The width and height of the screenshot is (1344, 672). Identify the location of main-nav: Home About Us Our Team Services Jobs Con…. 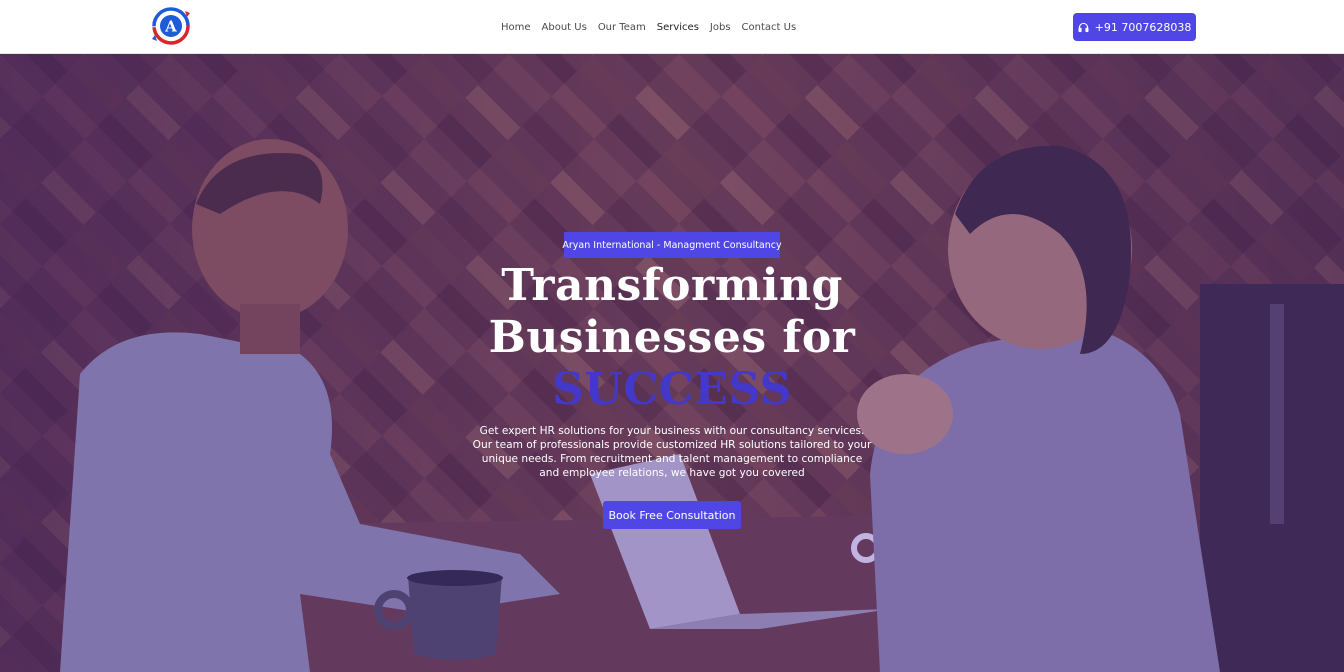
(654, 27).